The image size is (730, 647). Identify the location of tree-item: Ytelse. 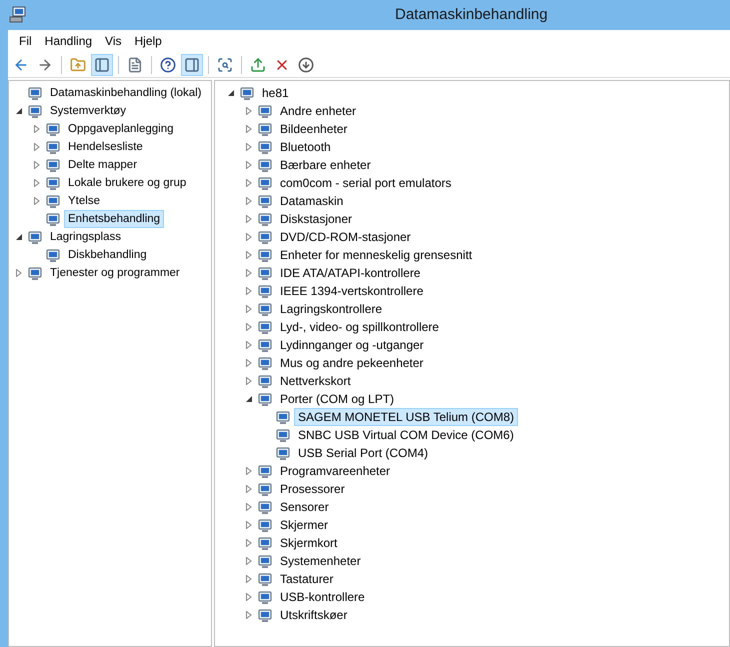
(84, 201).